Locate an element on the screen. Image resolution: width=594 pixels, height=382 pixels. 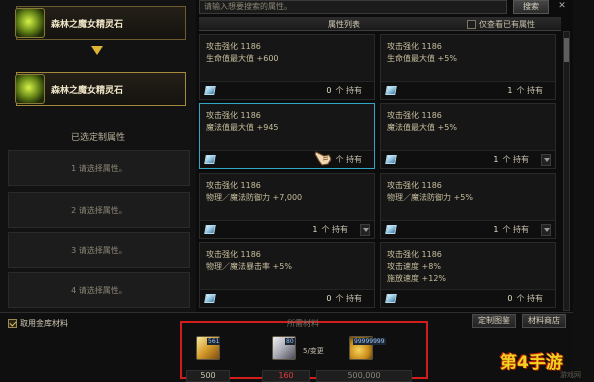
attribute-line-2: 魔法值最大值 +5% is located at coordinates (422, 127).